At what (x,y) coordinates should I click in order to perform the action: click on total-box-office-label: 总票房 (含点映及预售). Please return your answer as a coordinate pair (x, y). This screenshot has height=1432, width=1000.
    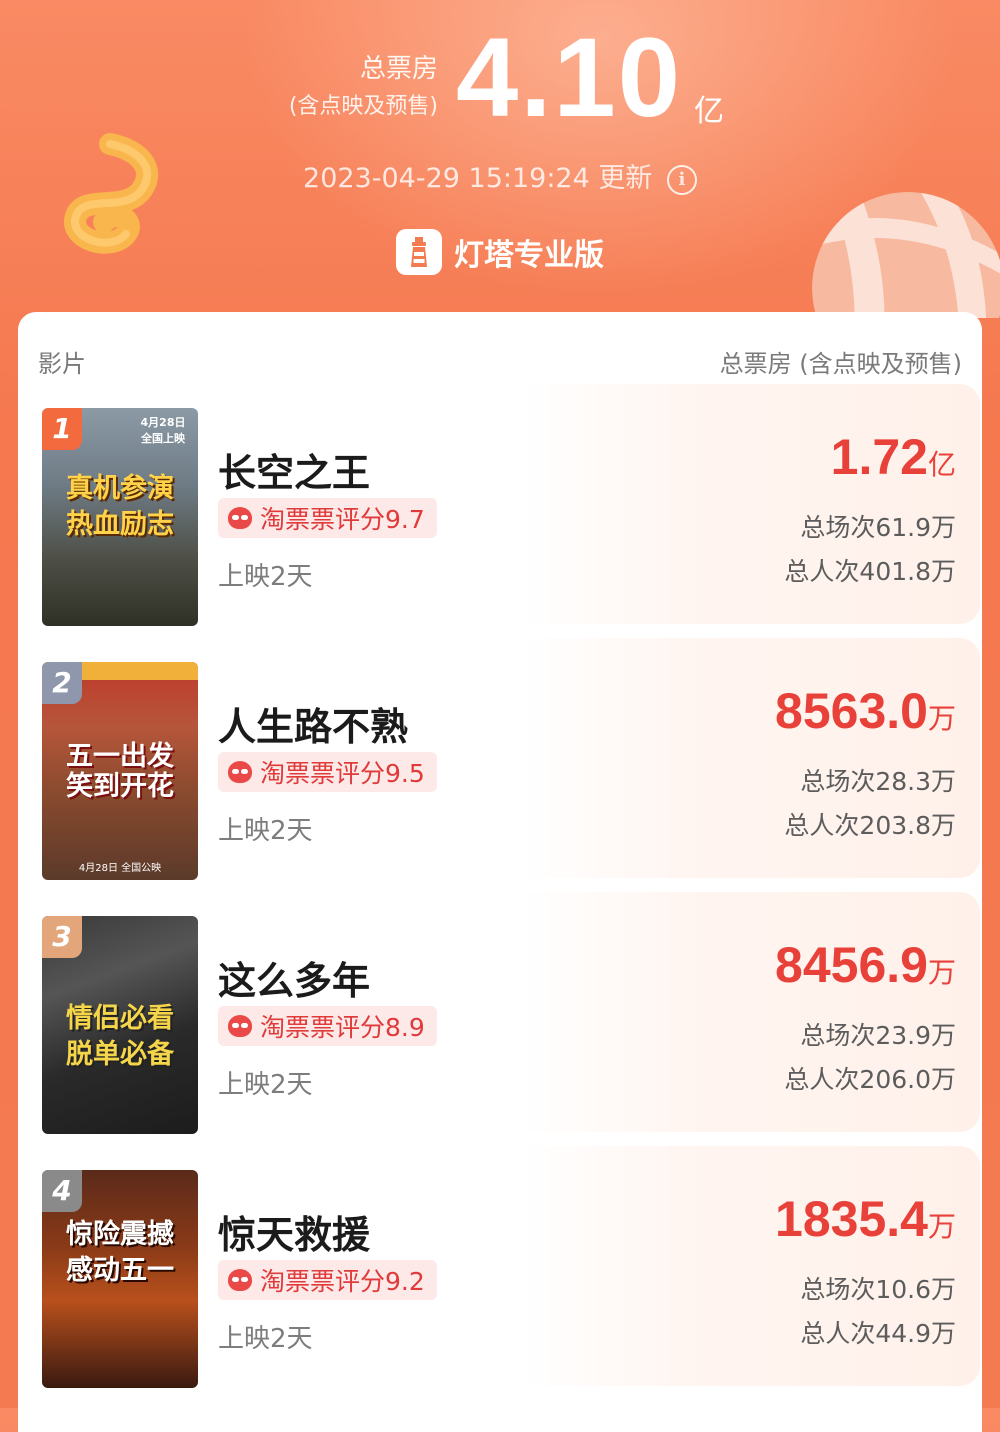
    Looking at the image, I should click on (363, 88).